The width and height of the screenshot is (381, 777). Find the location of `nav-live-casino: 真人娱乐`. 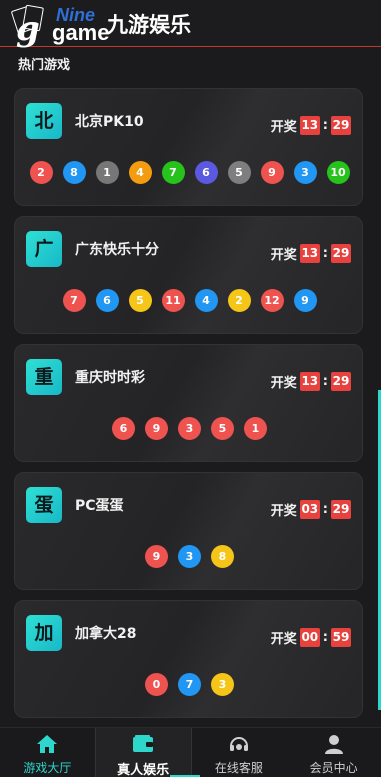

nav-live-casino: 真人娱乐 is located at coordinates (147, 752).